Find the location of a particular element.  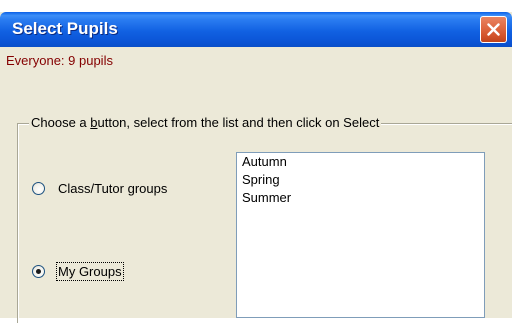

radio-label-my-groups: My Groups is located at coordinates (90, 271).